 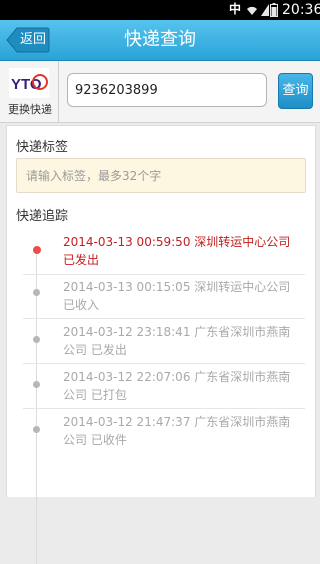 I want to click on entry-line1: 2014-03-12 22:07:06 广东省深圳市燕南, so click(x=177, y=377).